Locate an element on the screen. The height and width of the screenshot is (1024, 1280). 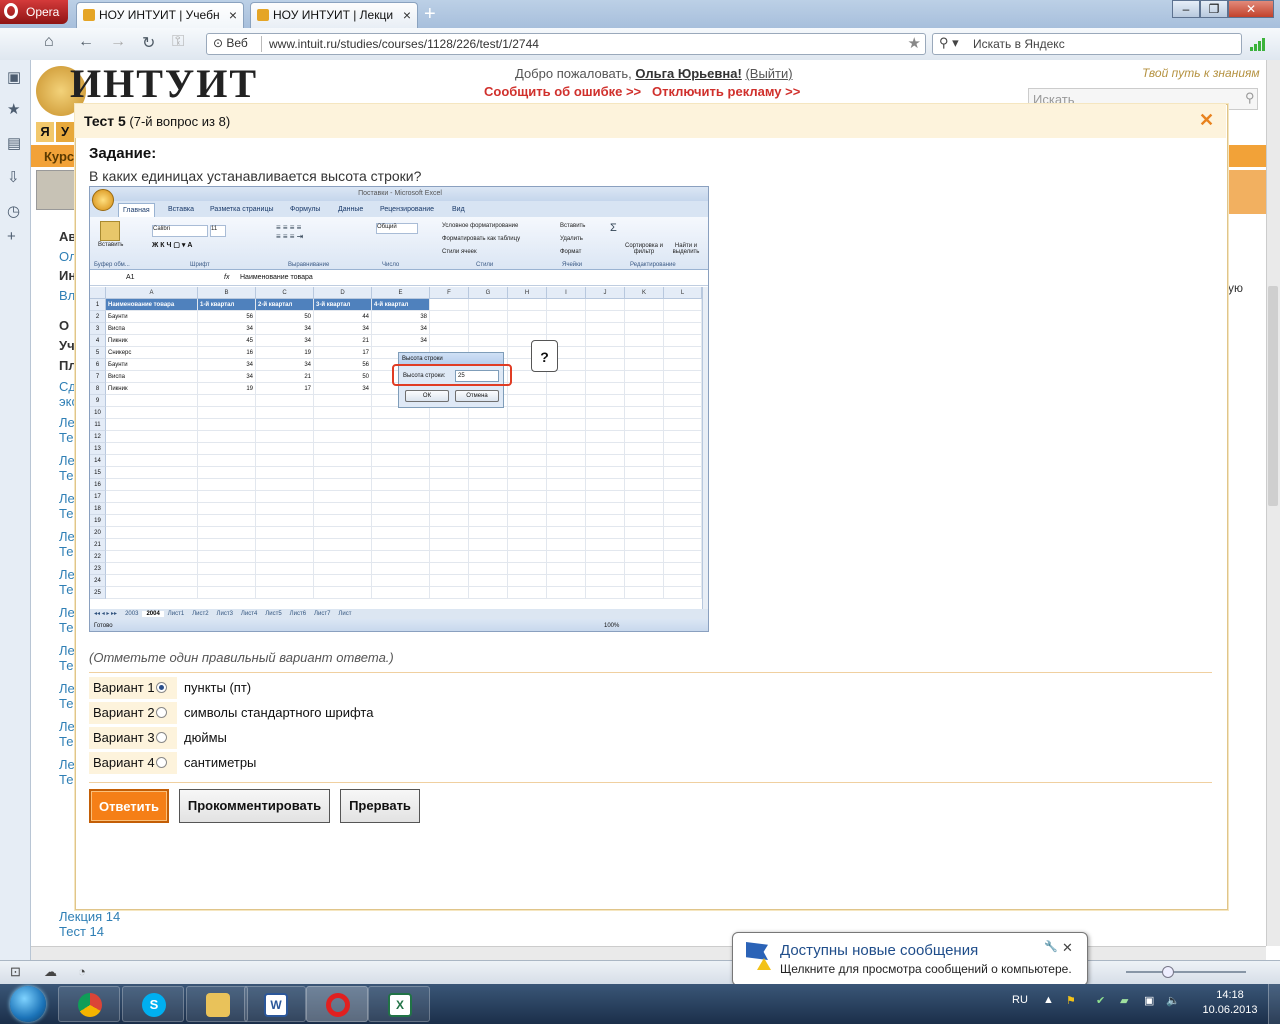
forward-icon: → is located at coordinates (118, 42).